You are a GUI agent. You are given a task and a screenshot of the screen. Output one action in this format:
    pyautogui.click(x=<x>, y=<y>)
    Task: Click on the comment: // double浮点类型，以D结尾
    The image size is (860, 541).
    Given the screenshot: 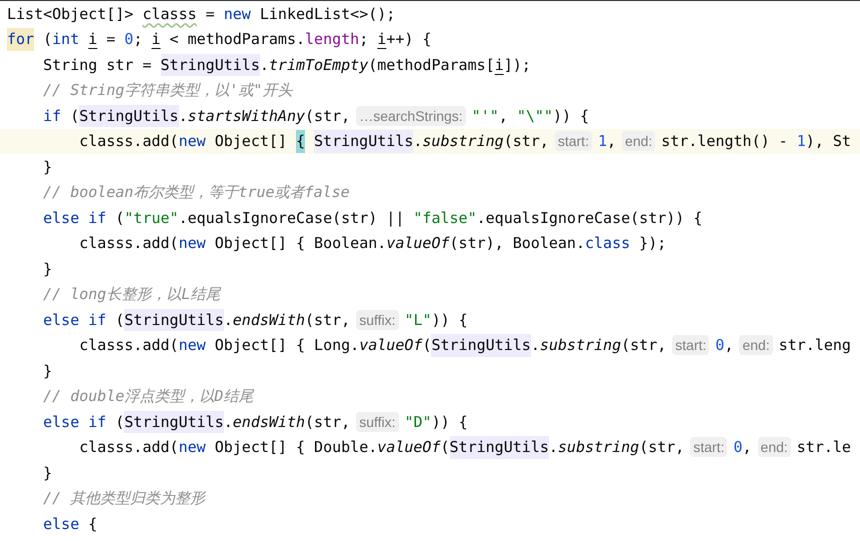 What is the action you would take?
    pyautogui.click(x=148, y=396)
    